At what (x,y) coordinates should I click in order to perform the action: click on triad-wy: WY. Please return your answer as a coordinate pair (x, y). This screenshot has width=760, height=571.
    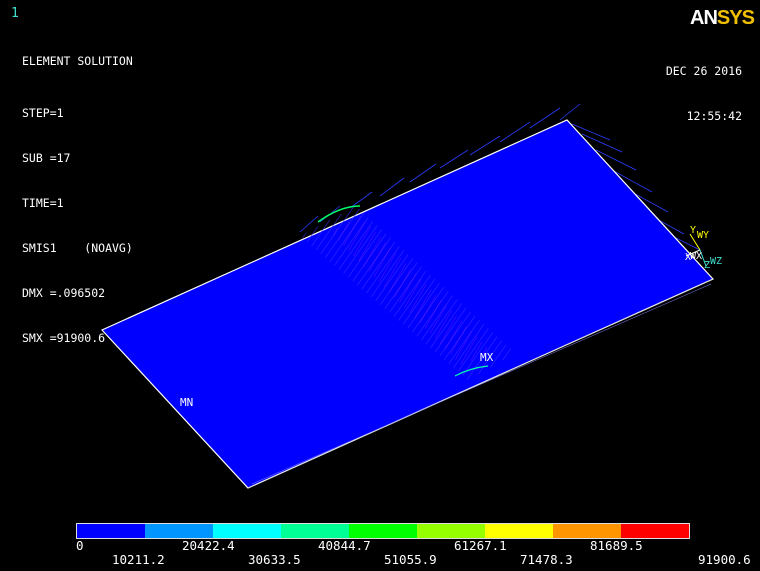
    Looking at the image, I should click on (703, 235).